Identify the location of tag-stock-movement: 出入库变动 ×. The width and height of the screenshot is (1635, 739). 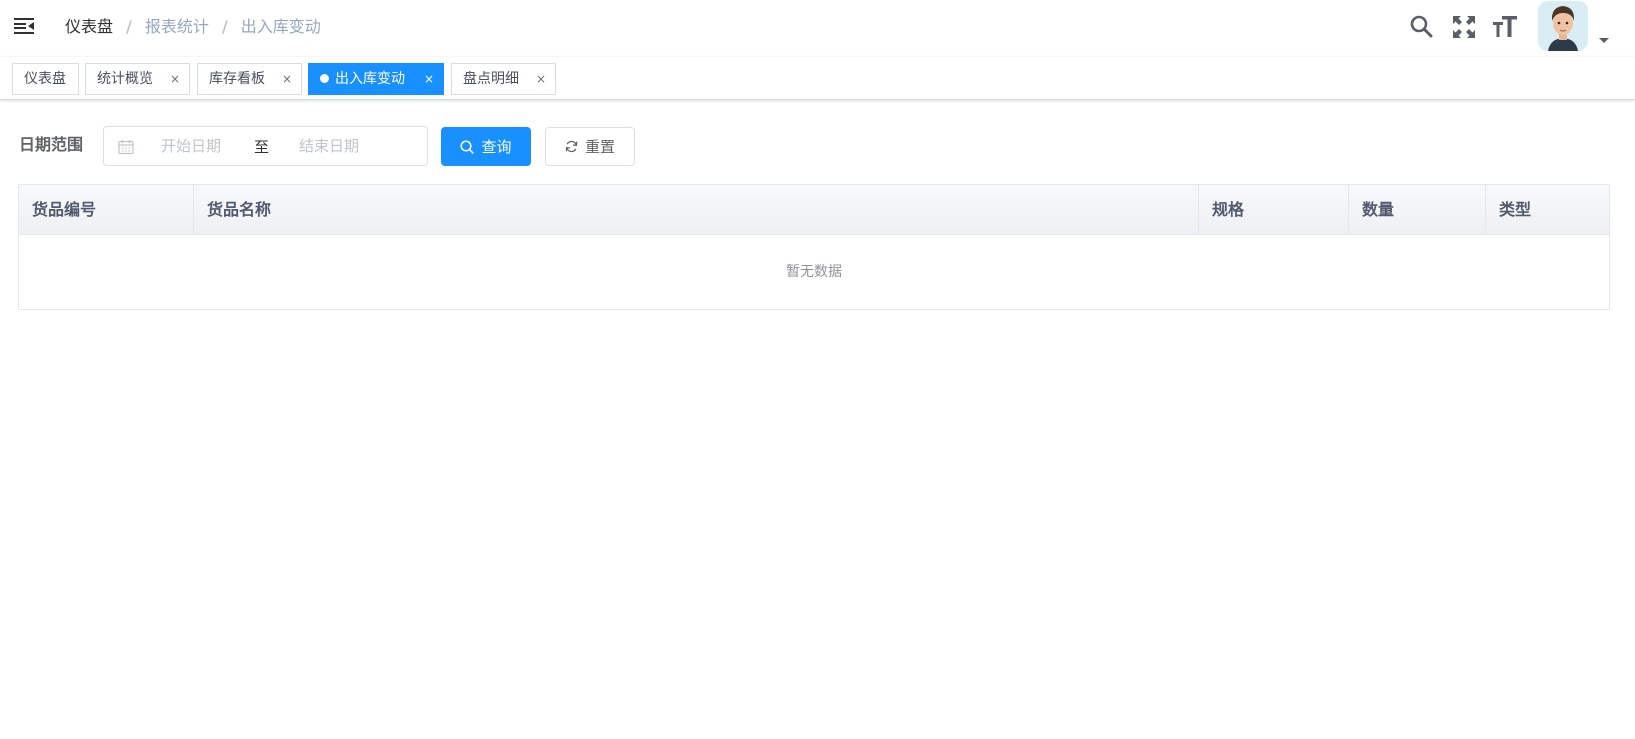
(376, 79).